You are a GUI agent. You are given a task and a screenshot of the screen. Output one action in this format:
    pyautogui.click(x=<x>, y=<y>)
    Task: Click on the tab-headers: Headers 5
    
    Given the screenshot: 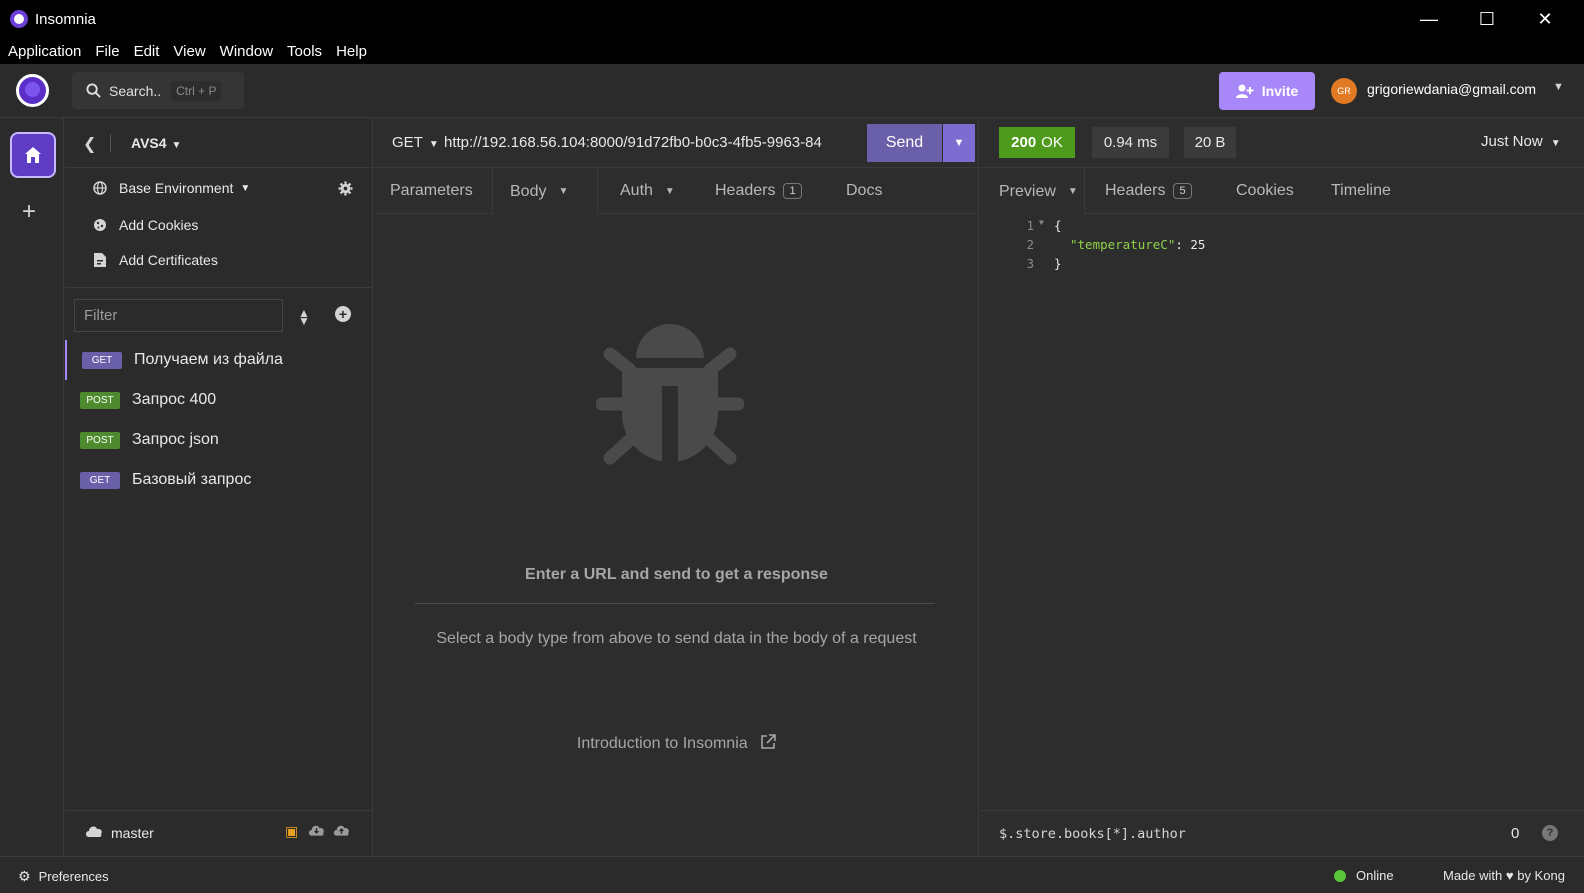 What is the action you would take?
    pyautogui.click(x=1148, y=191)
    